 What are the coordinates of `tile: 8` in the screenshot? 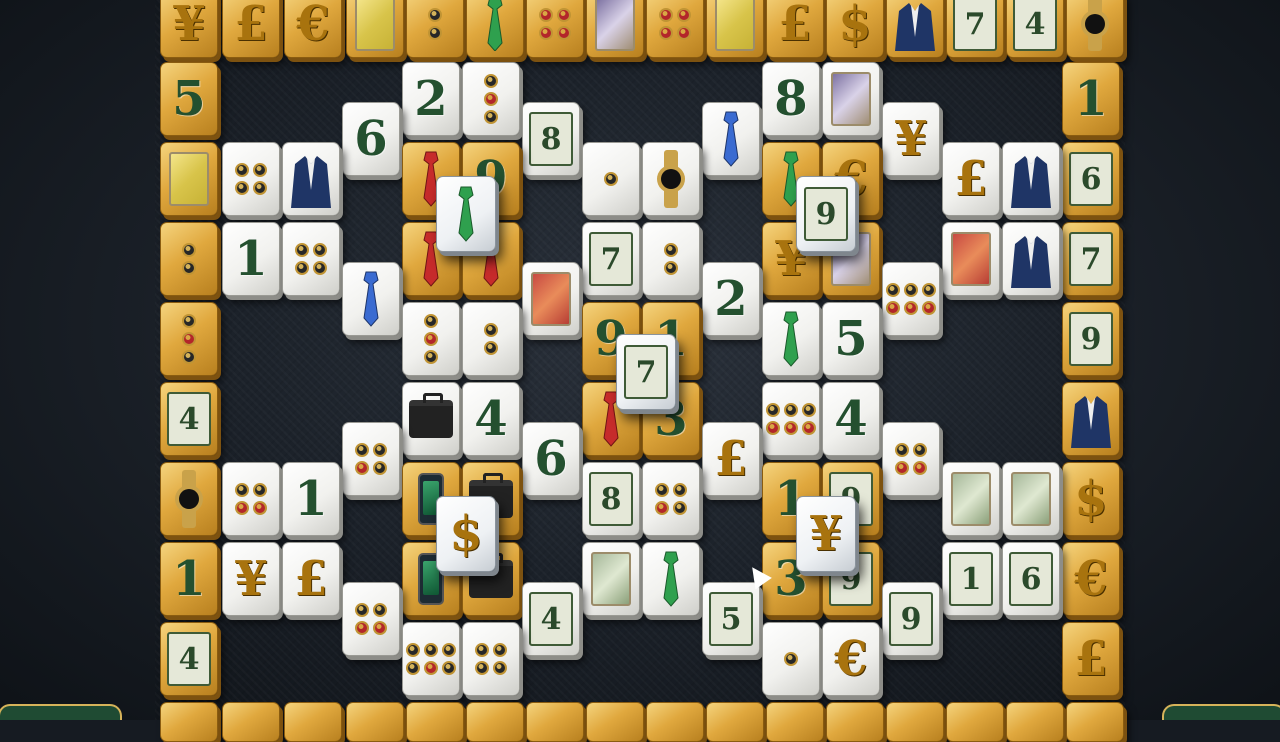 It's located at (791, 99).